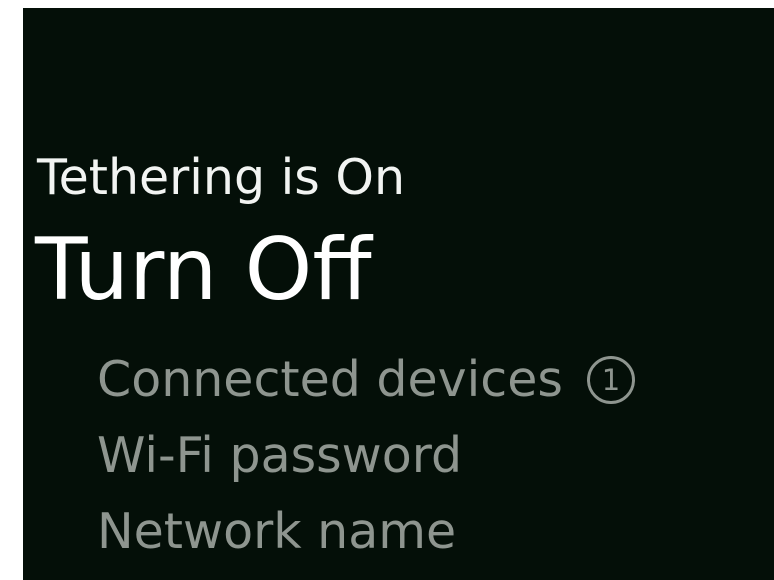 Image resolution: width=774 pixels, height=580 pixels. Describe the element at coordinates (221, 177) in the screenshot. I see `tethering-status-title: Tethering is On` at that location.